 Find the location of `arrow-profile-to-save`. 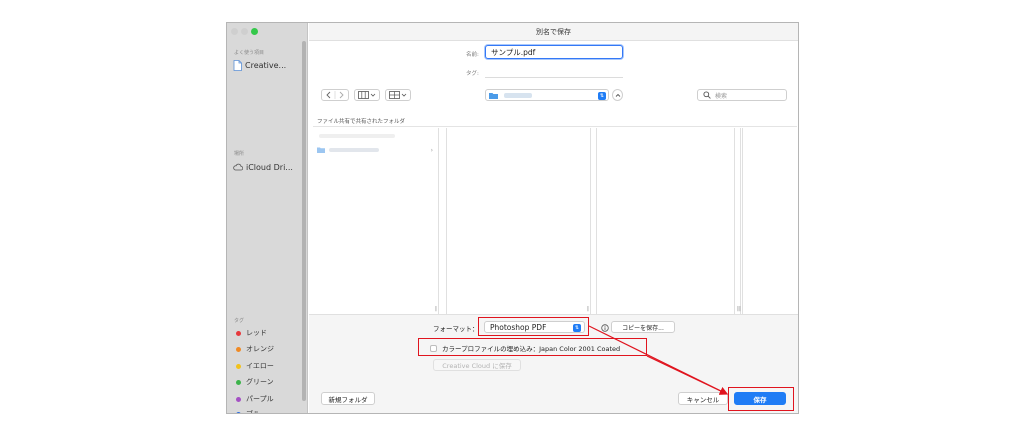

arrow-profile-to-save is located at coordinates (687, 375).